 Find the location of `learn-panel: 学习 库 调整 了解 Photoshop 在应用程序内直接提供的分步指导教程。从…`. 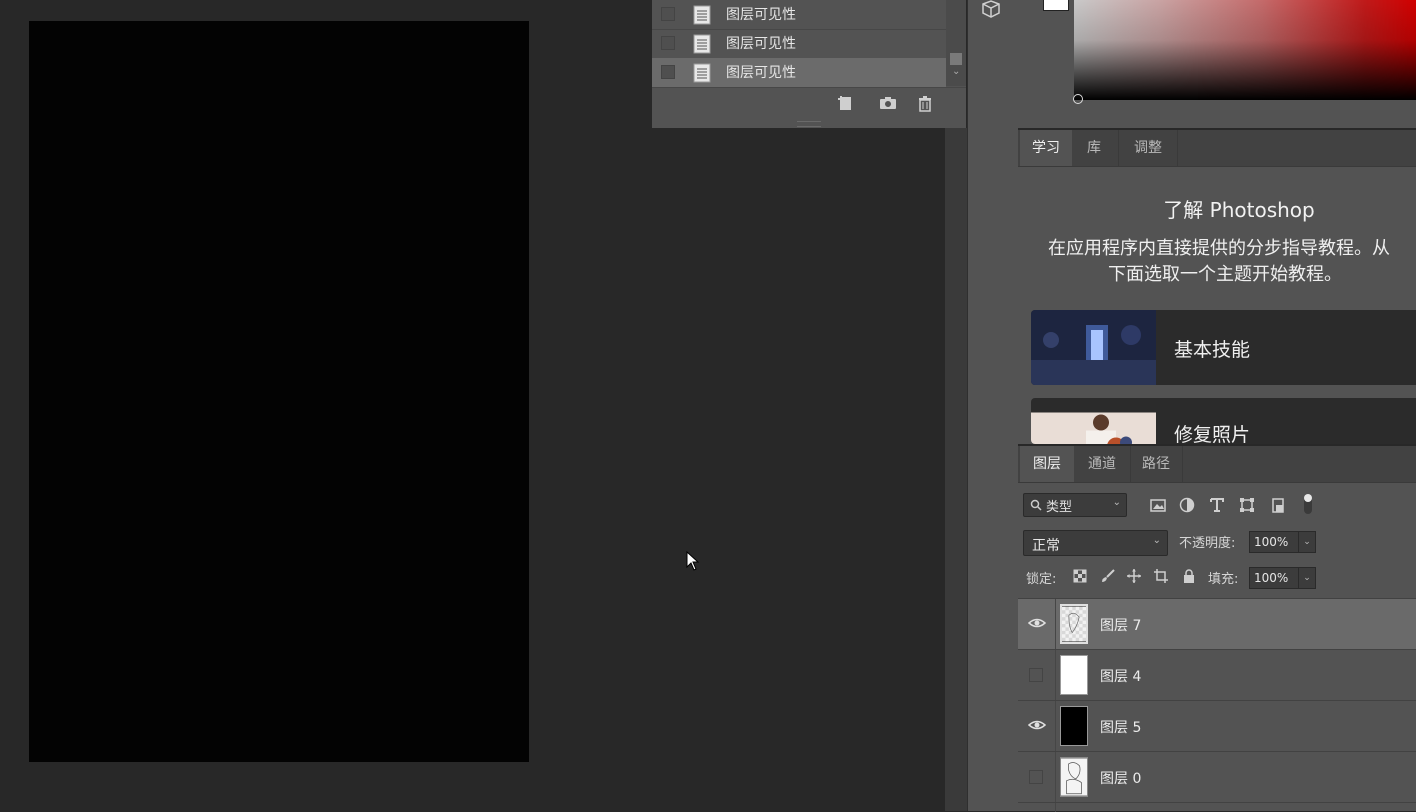

learn-panel: 学习 库 调整 了解 Photoshop 在应用程序内直接提供的分步指导教程。从… is located at coordinates (1217, 287).